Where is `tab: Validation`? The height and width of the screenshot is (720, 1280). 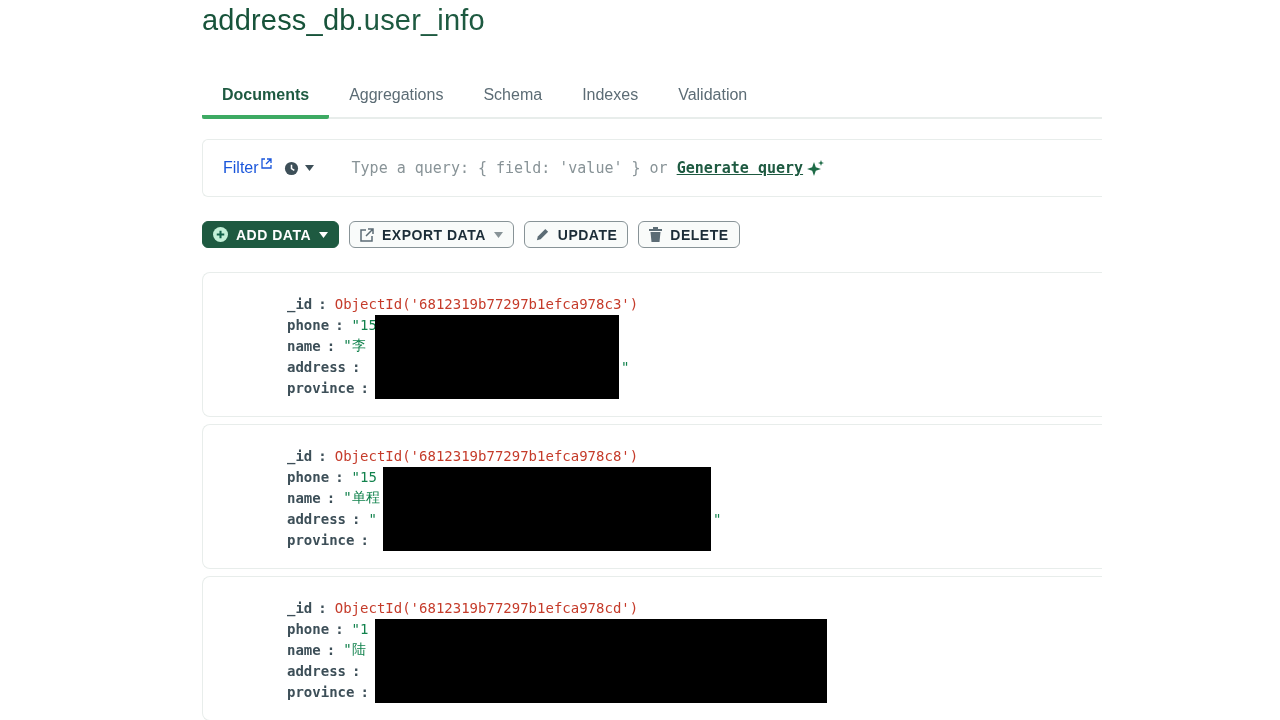
tab: Validation is located at coordinates (713, 97).